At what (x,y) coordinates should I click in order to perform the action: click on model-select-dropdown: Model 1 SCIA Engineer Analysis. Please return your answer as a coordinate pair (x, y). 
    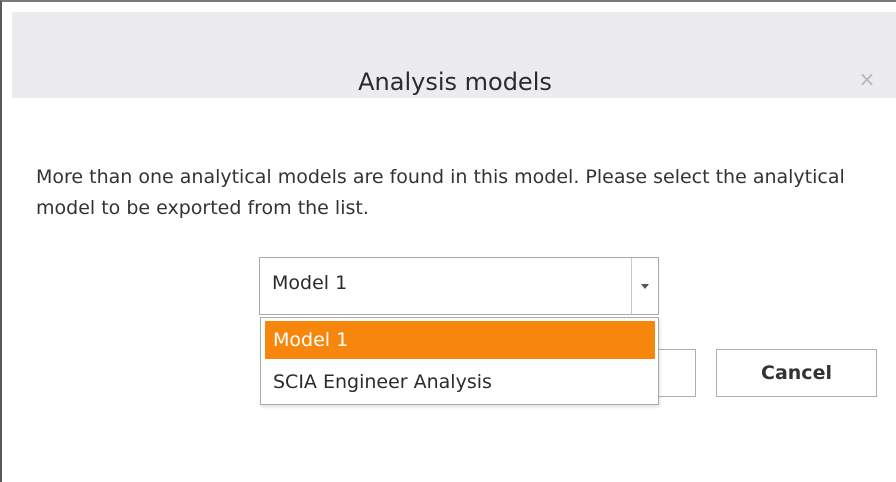
    Looking at the image, I should click on (459, 361).